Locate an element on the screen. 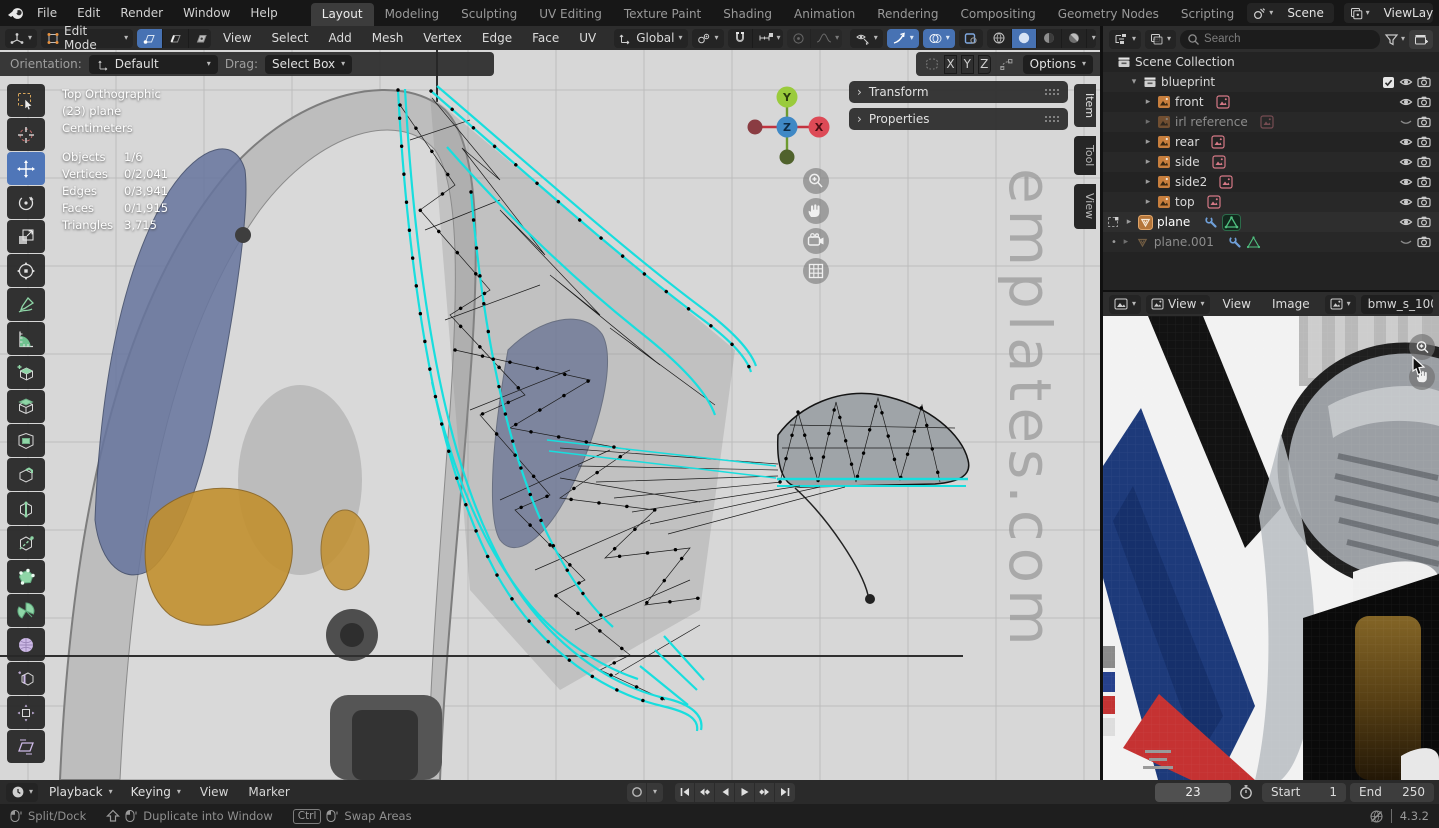 The image size is (1439, 828). row-top: ▸ top is located at coordinates (1271, 202).